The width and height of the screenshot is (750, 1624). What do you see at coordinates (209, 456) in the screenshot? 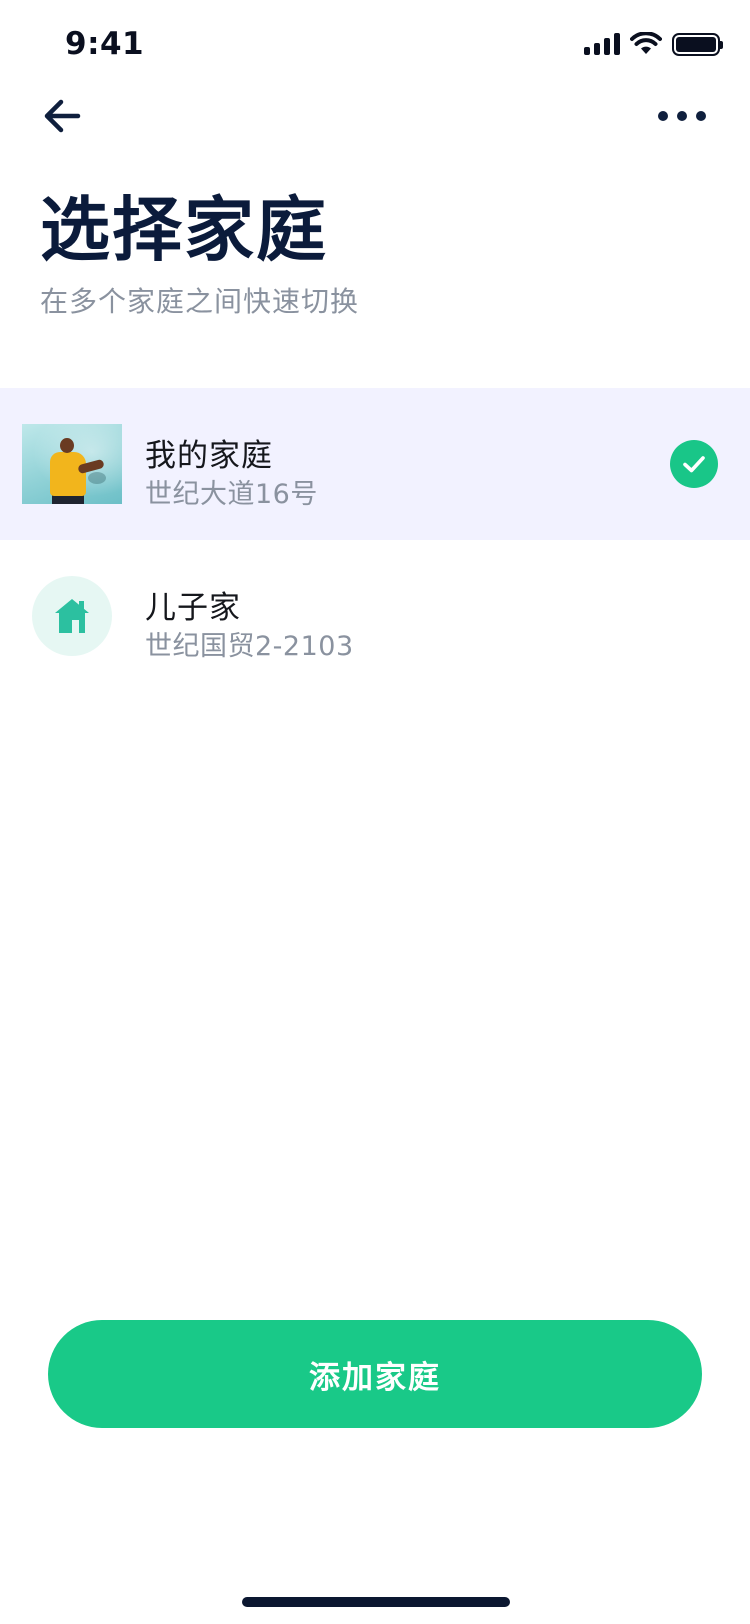
I see `home-name: 我的家庭` at bounding box center [209, 456].